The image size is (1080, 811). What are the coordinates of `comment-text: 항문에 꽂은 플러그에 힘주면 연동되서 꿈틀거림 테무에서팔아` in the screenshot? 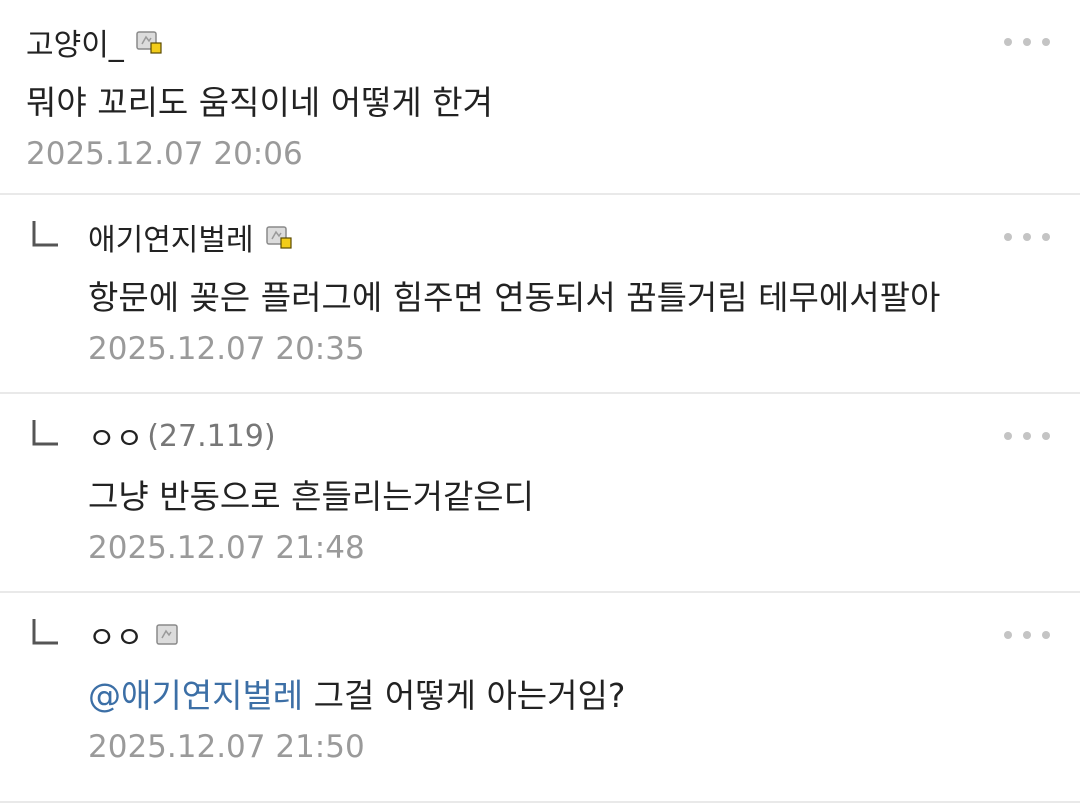 It's located at (514, 297).